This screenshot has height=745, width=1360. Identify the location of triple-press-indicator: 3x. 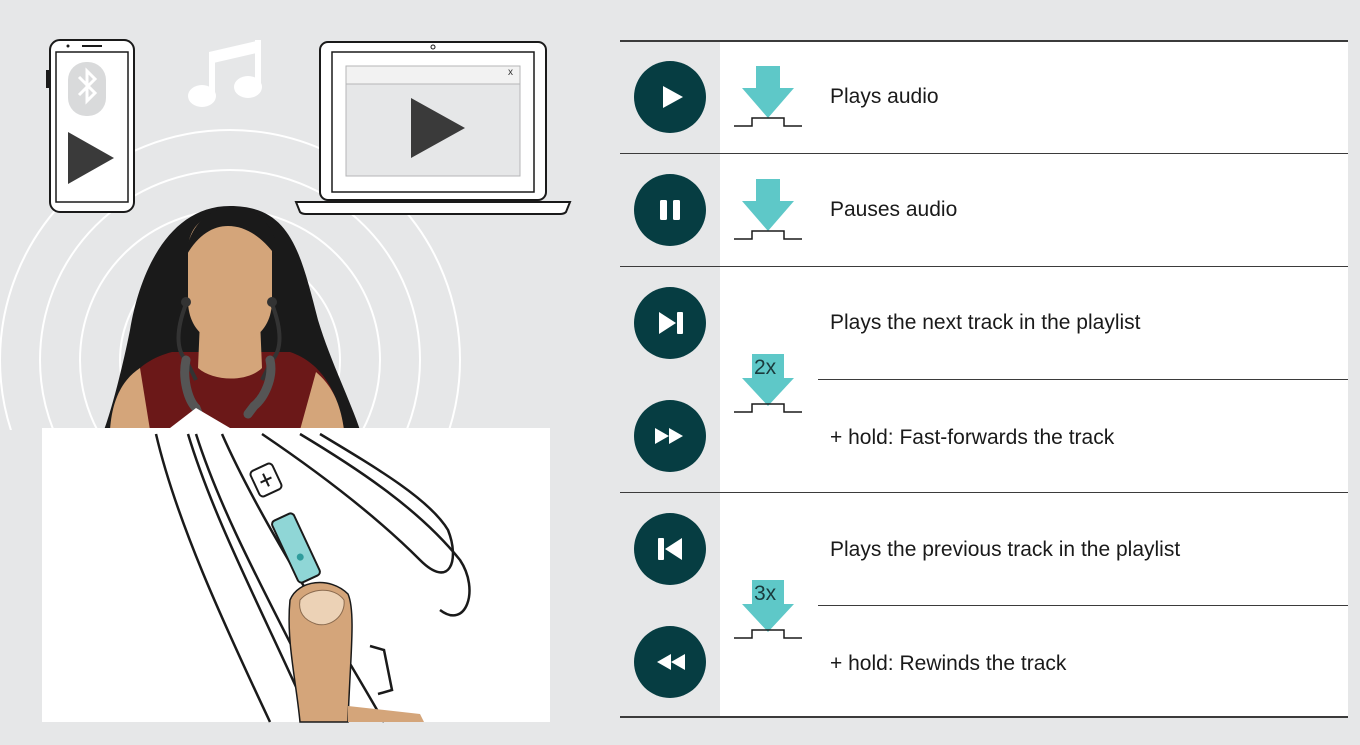
(768, 602).